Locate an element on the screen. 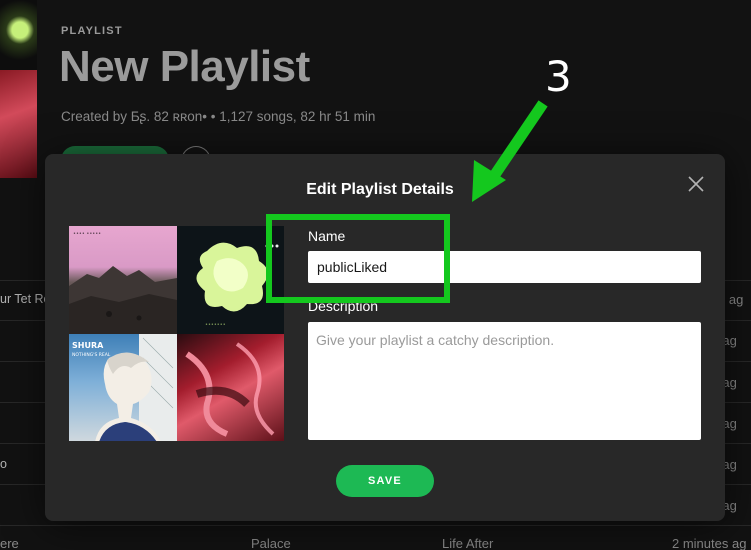 This screenshot has height=550, width=751. track-title: ere is located at coordinates (9, 543).